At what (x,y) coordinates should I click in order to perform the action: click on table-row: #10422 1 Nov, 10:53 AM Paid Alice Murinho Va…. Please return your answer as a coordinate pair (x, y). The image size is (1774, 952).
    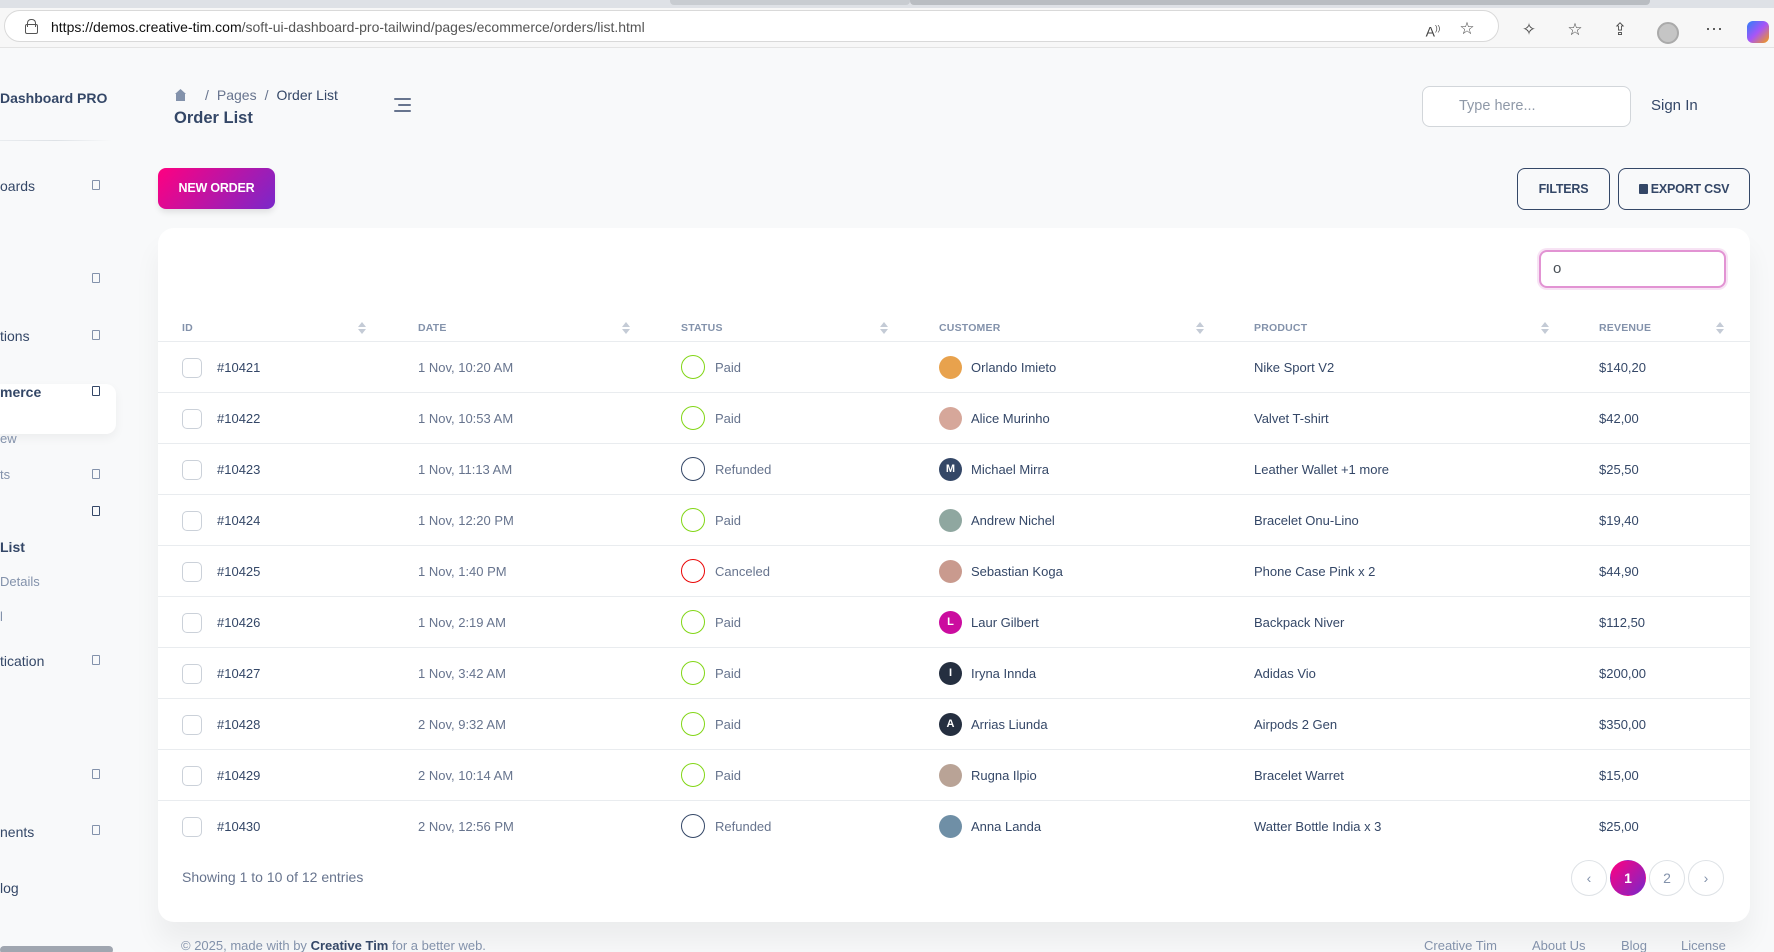
    Looking at the image, I should click on (954, 418).